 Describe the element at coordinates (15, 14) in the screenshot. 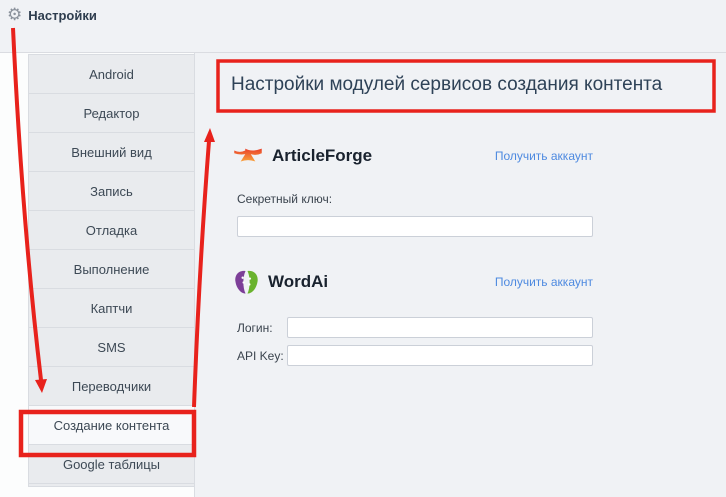

I see `gear-icon: ⚙` at that location.